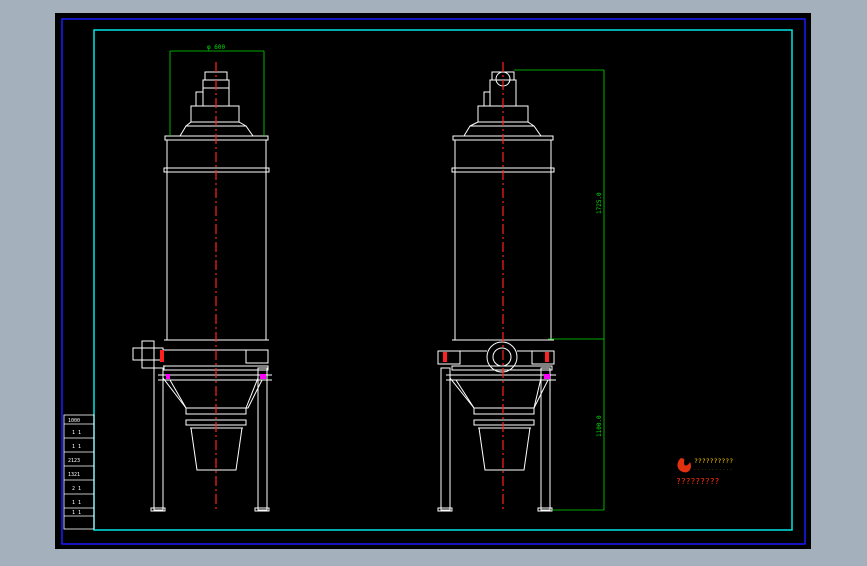  Describe the element at coordinates (76, 489) in the screenshot. I see `title-block-row: 2 1` at that location.